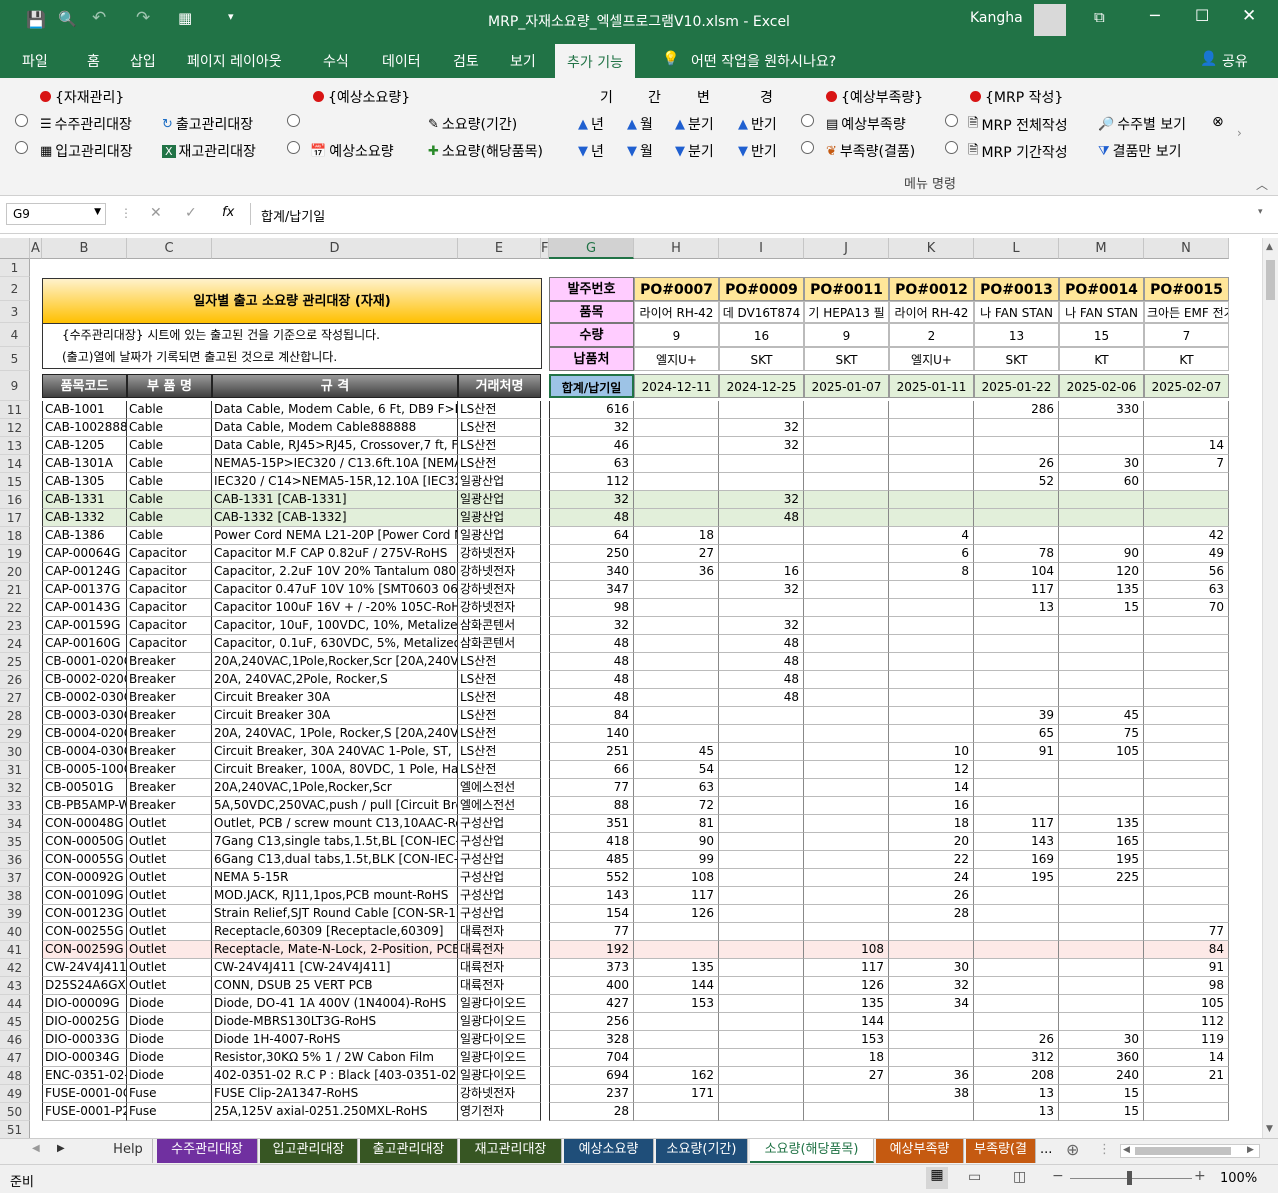  What do you see at coordinates (1072, 1149) in the screenshot?
I see `add-sheet-icon: ⊕` at bounding box center [1072, 1149].